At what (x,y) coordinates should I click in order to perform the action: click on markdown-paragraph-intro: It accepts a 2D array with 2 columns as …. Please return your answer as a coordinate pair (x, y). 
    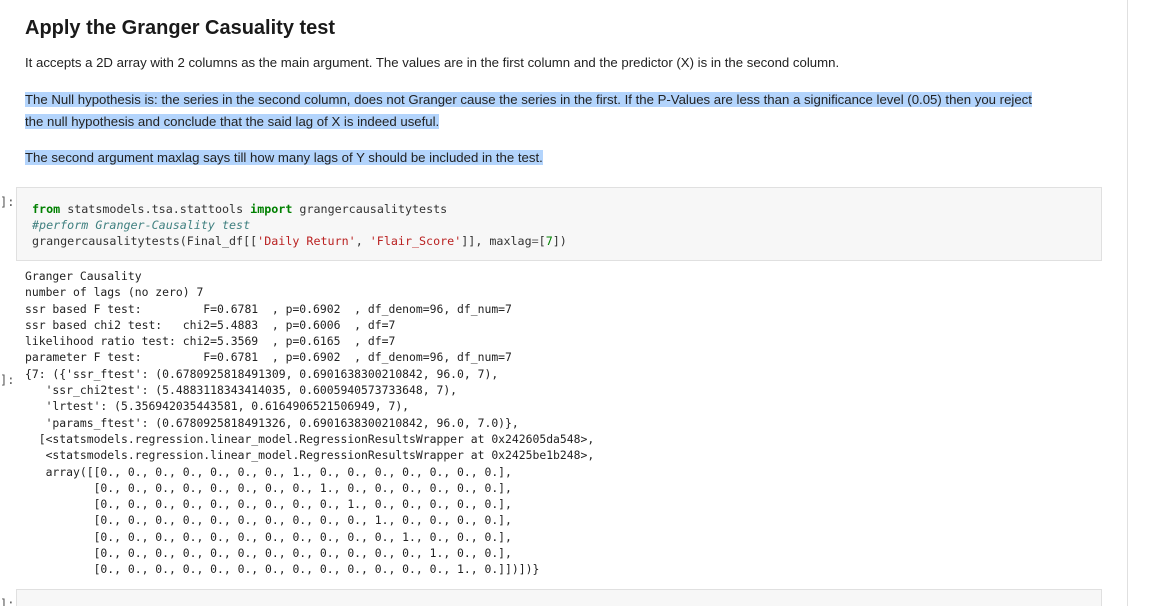
    Looking at the image, I should click on (432, 62).